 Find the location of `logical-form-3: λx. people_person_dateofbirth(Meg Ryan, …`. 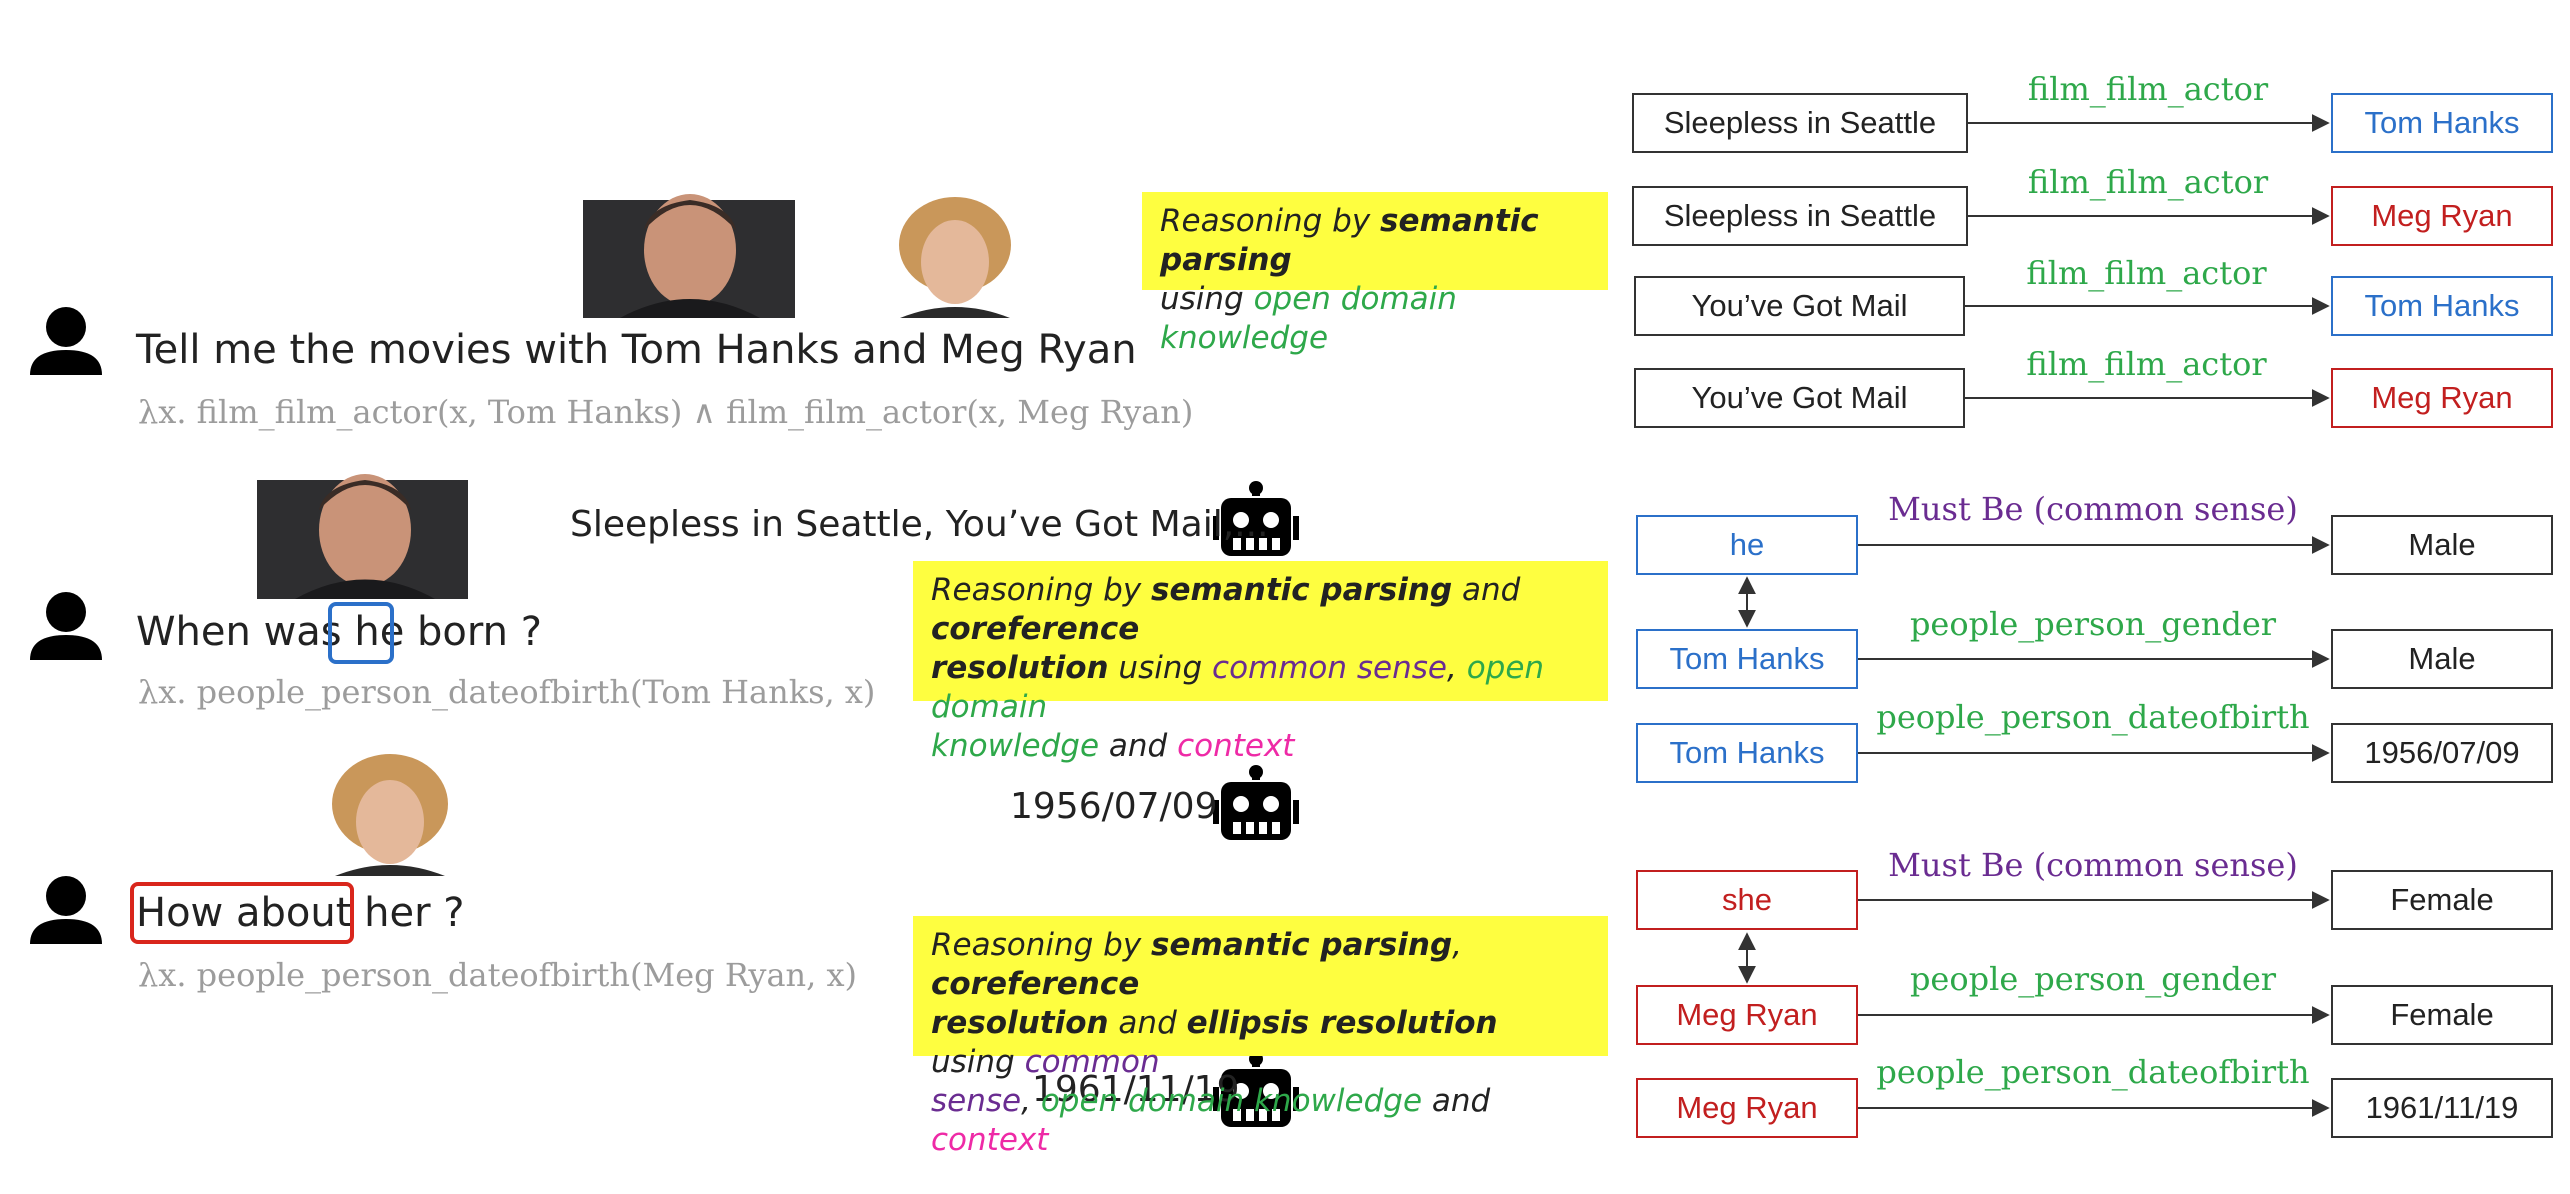

logical-form-3: λx. people_person_dateofbirth(Meg Ryan, … is located at coordinates (497, 975).